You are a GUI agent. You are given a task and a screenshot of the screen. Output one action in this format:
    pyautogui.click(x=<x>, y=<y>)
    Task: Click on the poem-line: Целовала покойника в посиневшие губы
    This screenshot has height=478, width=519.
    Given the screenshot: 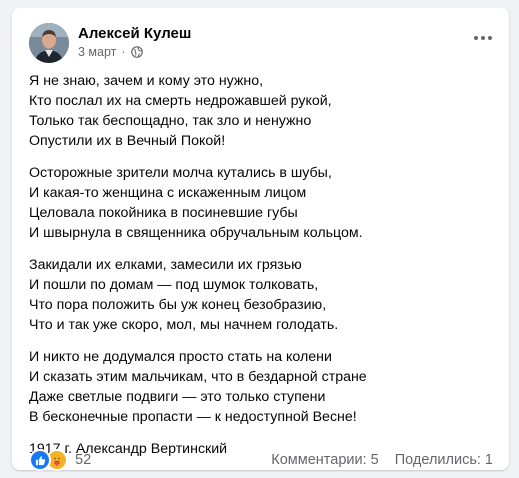 What is the action you would take?
    pyautogui.click(x=163, y=213)
    